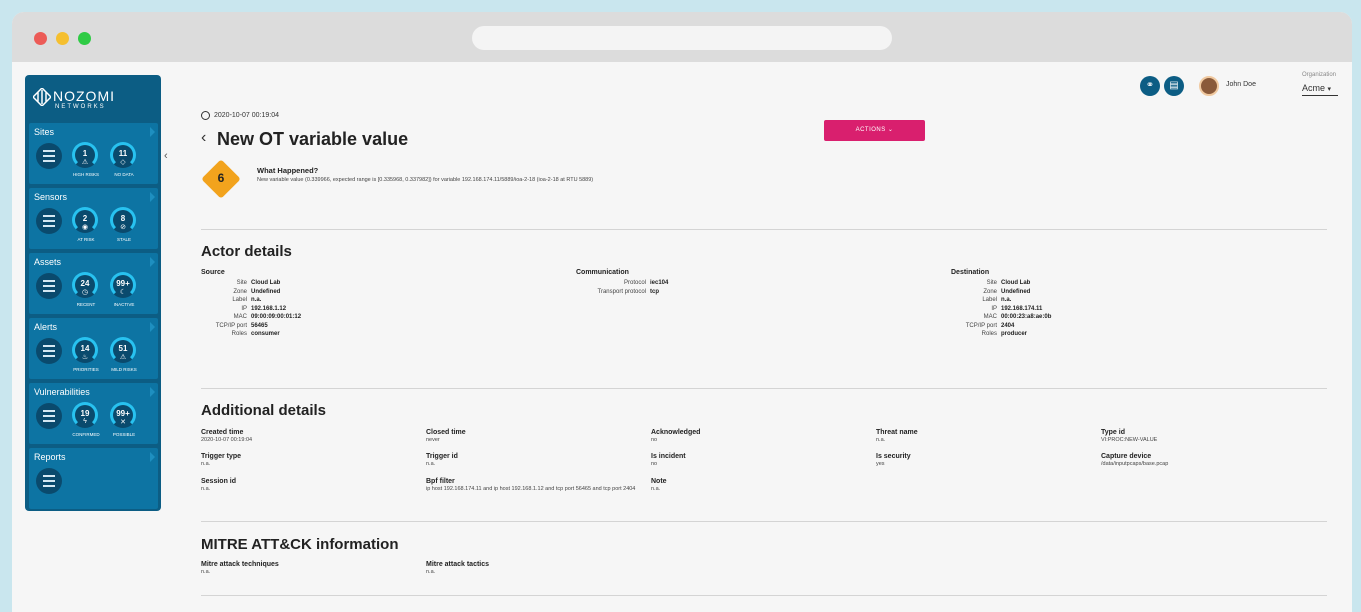  What do you see at coordinates (1006, 300) in the screenshot?
I see `kv-value: n.a.` at bounding box center [1006, 300].